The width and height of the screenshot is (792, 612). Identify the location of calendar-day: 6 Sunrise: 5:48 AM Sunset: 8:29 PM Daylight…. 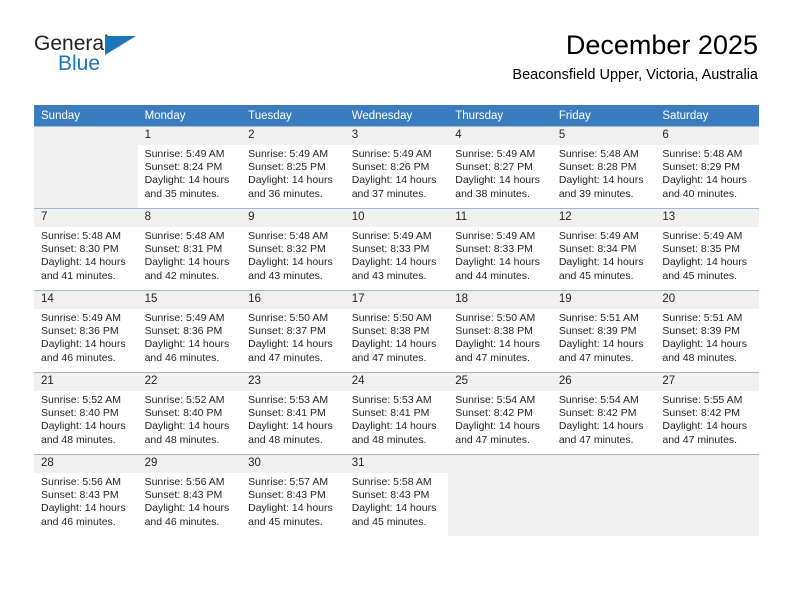
(707, 167).